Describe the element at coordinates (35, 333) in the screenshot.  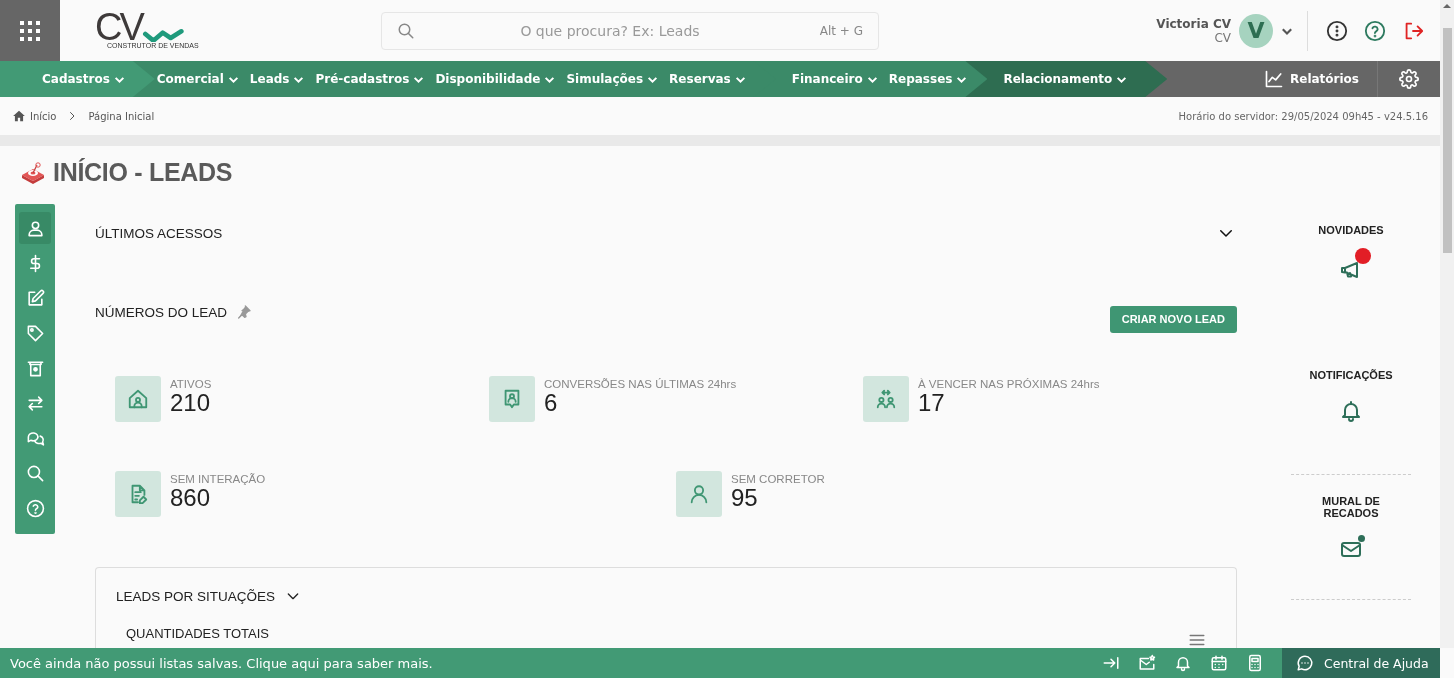
I see `tag-icon` at that location.